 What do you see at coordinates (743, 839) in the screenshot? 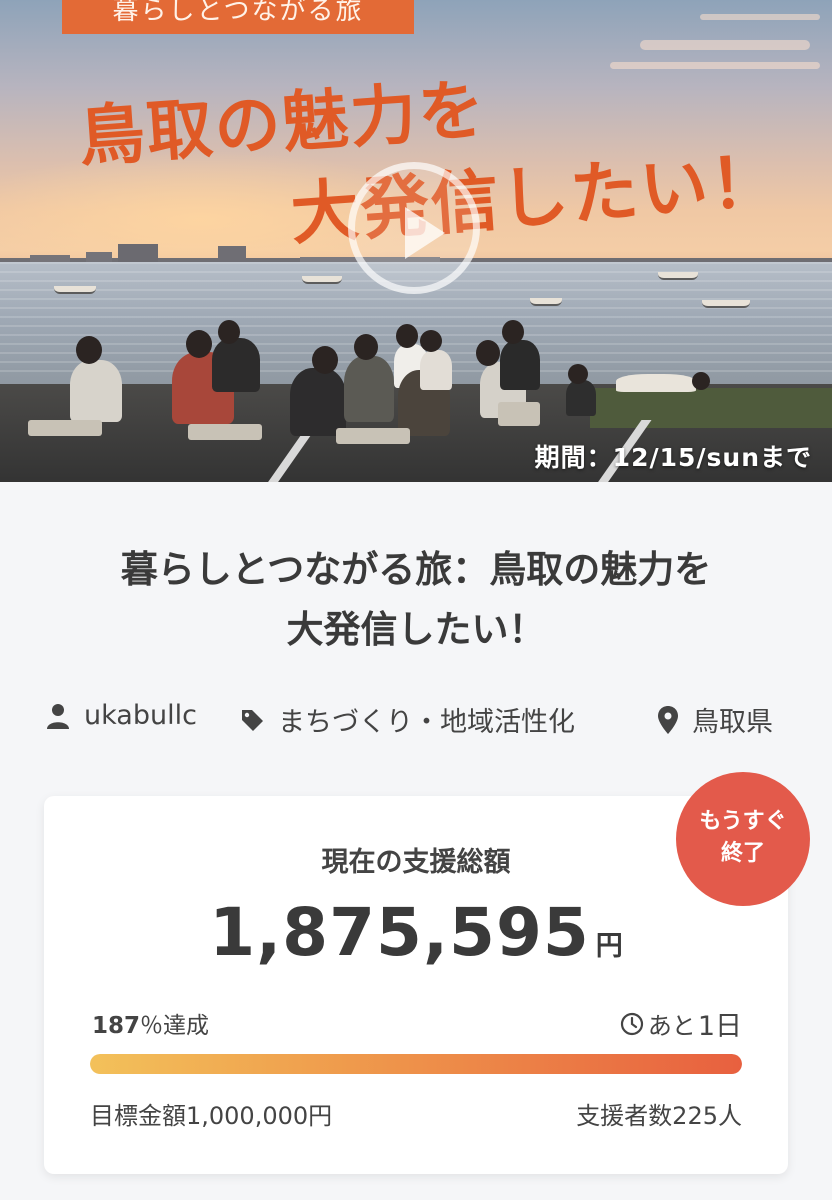
I see `ending-soon-badge: もうすぐ 終了` at bounding box center [743, 839].